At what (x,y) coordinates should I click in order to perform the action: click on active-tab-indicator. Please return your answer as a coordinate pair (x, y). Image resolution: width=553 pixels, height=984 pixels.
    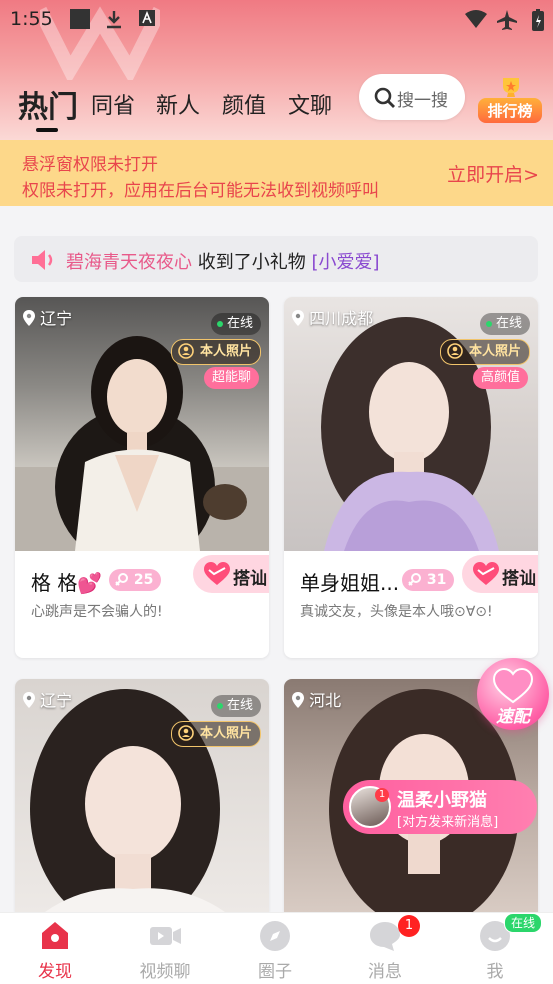
    Looking at the image, I should click on (47, 130).